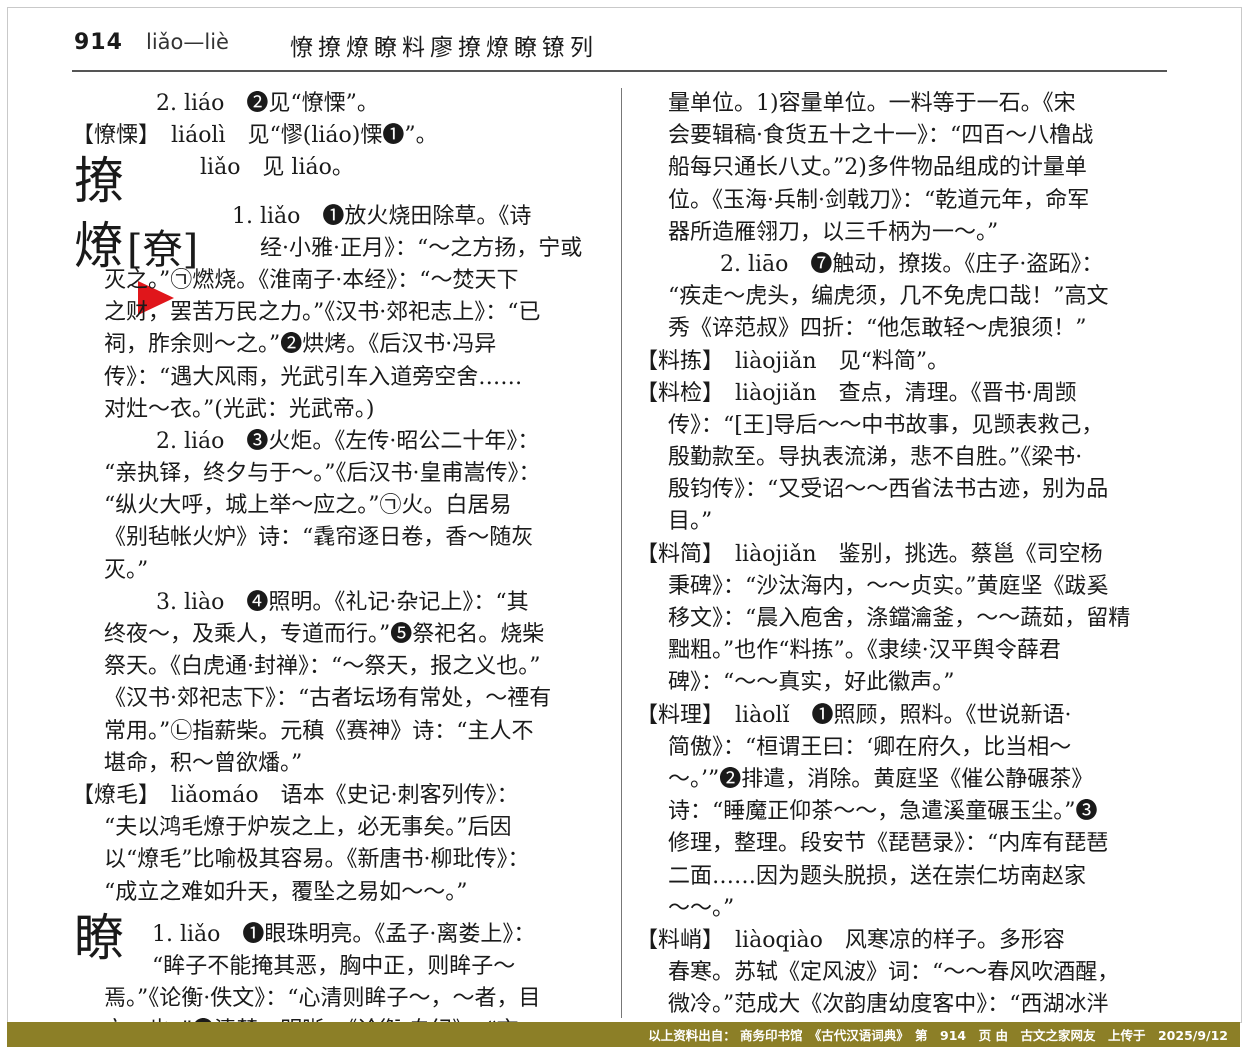 The width and height of the screenshot is (1251, 1055). What do you see at coordinates (342, 602) in the screenshot?
I see `text-line: 3. liào ❹照明。《礼记·杂记上》：“其` at bounding box center [342, 602].